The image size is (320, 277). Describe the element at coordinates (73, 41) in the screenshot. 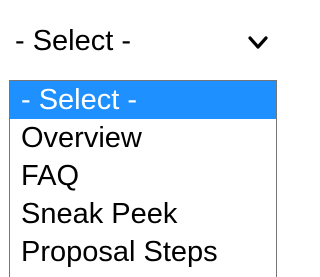

I see `select-current-value: - Select -` at that location.